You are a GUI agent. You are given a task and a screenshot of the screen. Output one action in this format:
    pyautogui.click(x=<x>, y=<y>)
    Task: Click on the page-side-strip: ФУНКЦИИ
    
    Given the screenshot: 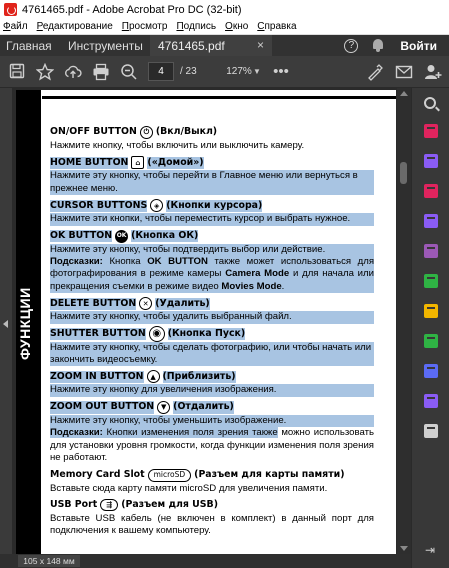 What is the action you would take?
    pyautogui.click(x=28, y=322)
    